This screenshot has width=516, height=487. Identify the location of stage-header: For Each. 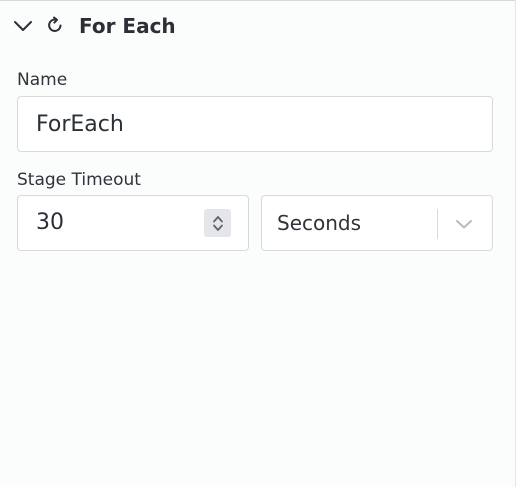
(257, 26).